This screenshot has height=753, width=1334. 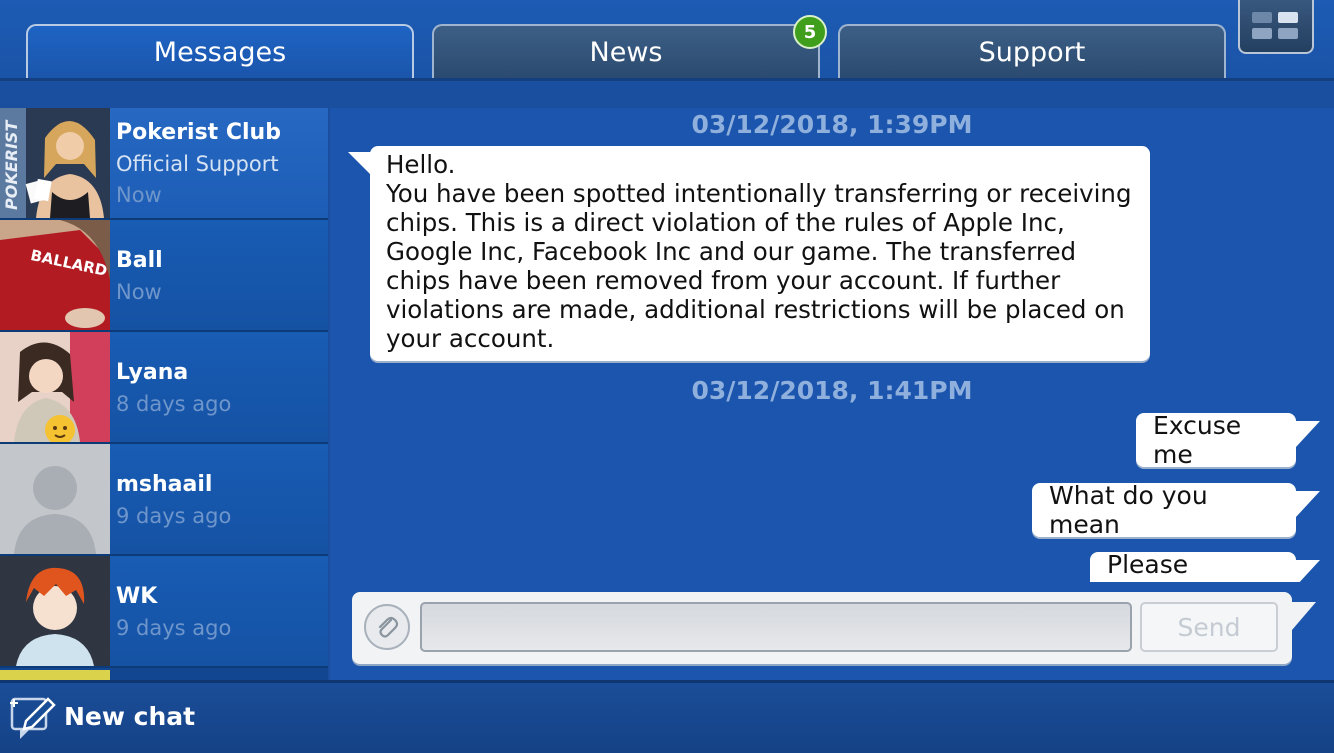 I want to click on tab-news-label: News, so click(x=626, y=52).